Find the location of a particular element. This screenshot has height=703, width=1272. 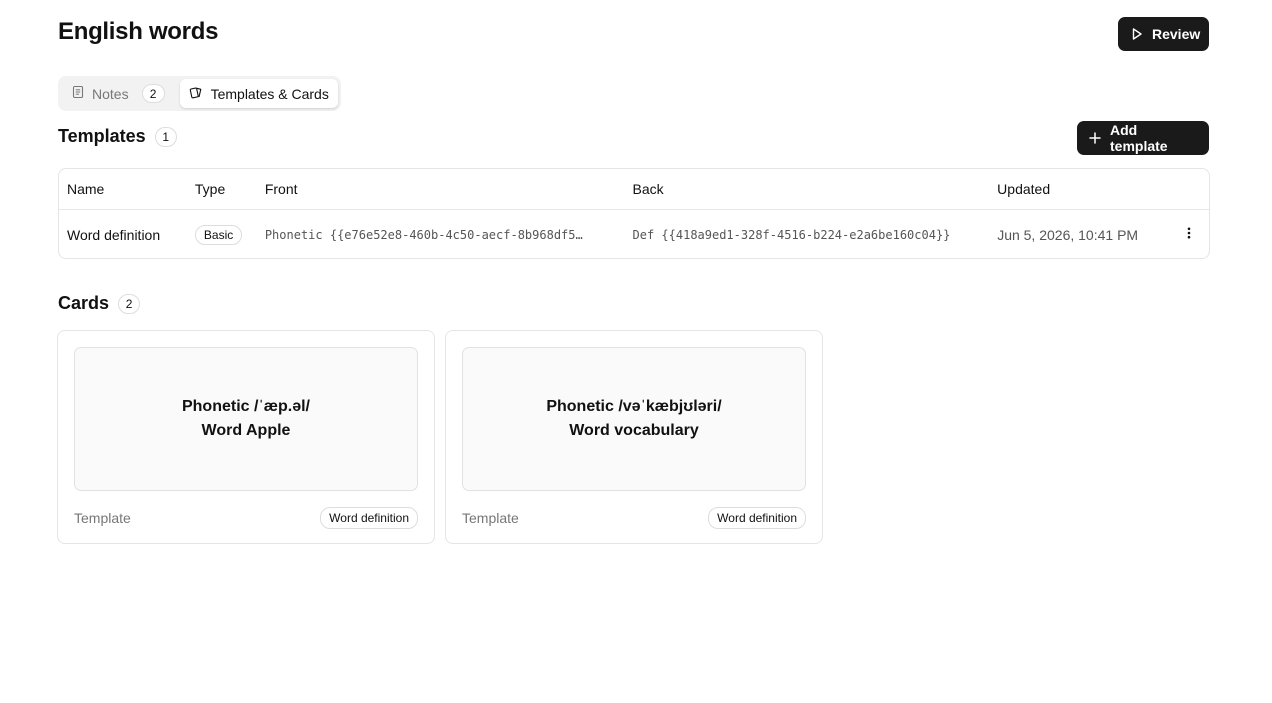

tab-templates-cards-label: Templates & Cards is located at coordinates (269, 93).